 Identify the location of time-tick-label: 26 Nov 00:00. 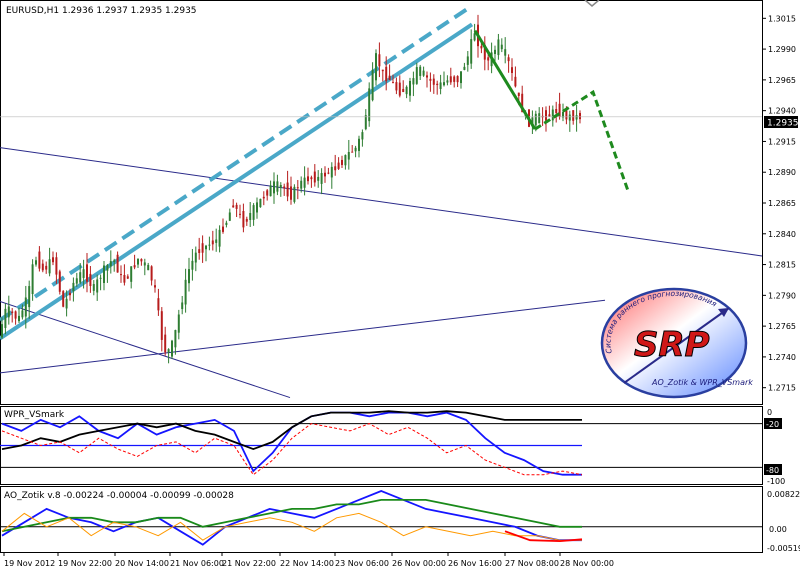
(419, 563).